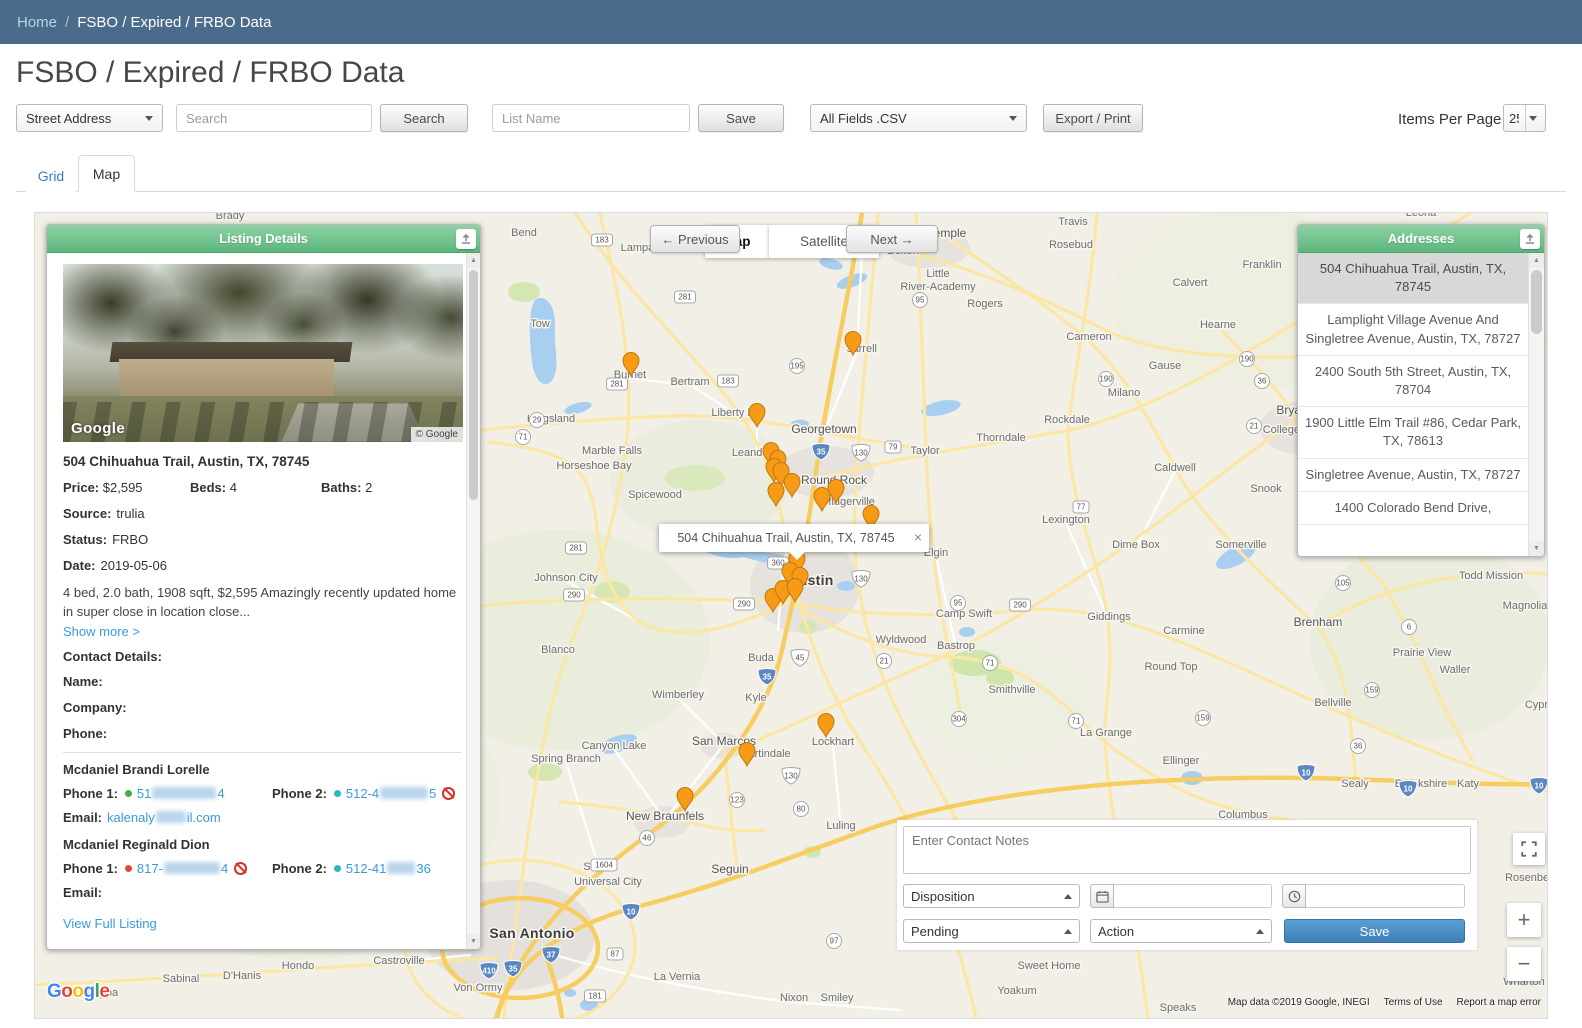 The height and width of the screenshot is (1028, 1582). Describe the element at coordinates (1536, 404) in the screenshot. I see `addresses-scrollbar: ▲ ▼` at that location.